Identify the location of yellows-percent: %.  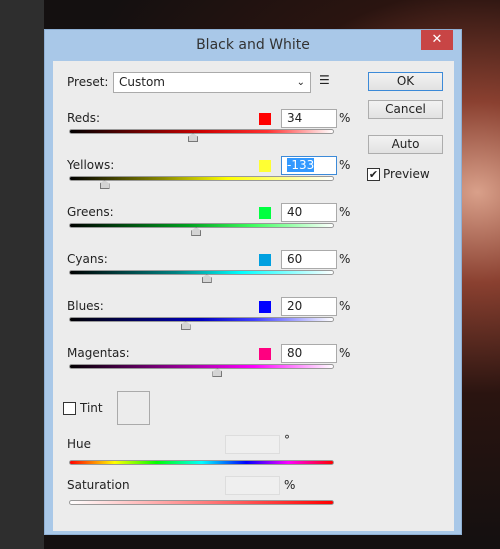
(345, 165).